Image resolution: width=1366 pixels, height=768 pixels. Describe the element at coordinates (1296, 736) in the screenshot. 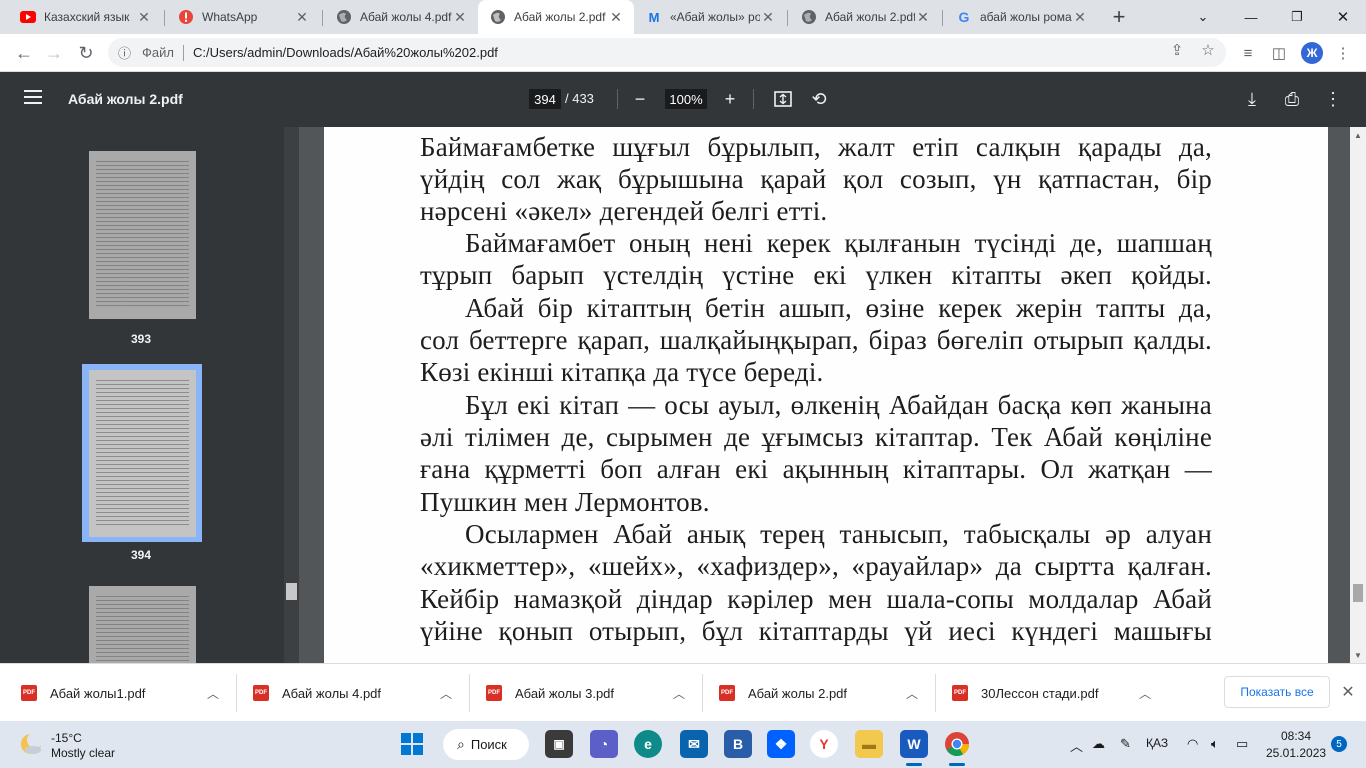

I see `clock-time: 08:34` at that location.